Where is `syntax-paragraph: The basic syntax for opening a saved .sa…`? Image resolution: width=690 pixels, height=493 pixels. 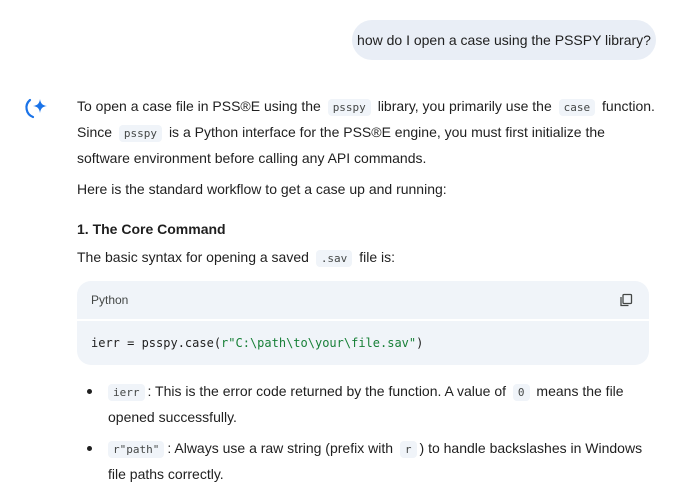
syntax-paragraph: The basic syntax for opening a saved .sa… is located at coordinates (367, 258).